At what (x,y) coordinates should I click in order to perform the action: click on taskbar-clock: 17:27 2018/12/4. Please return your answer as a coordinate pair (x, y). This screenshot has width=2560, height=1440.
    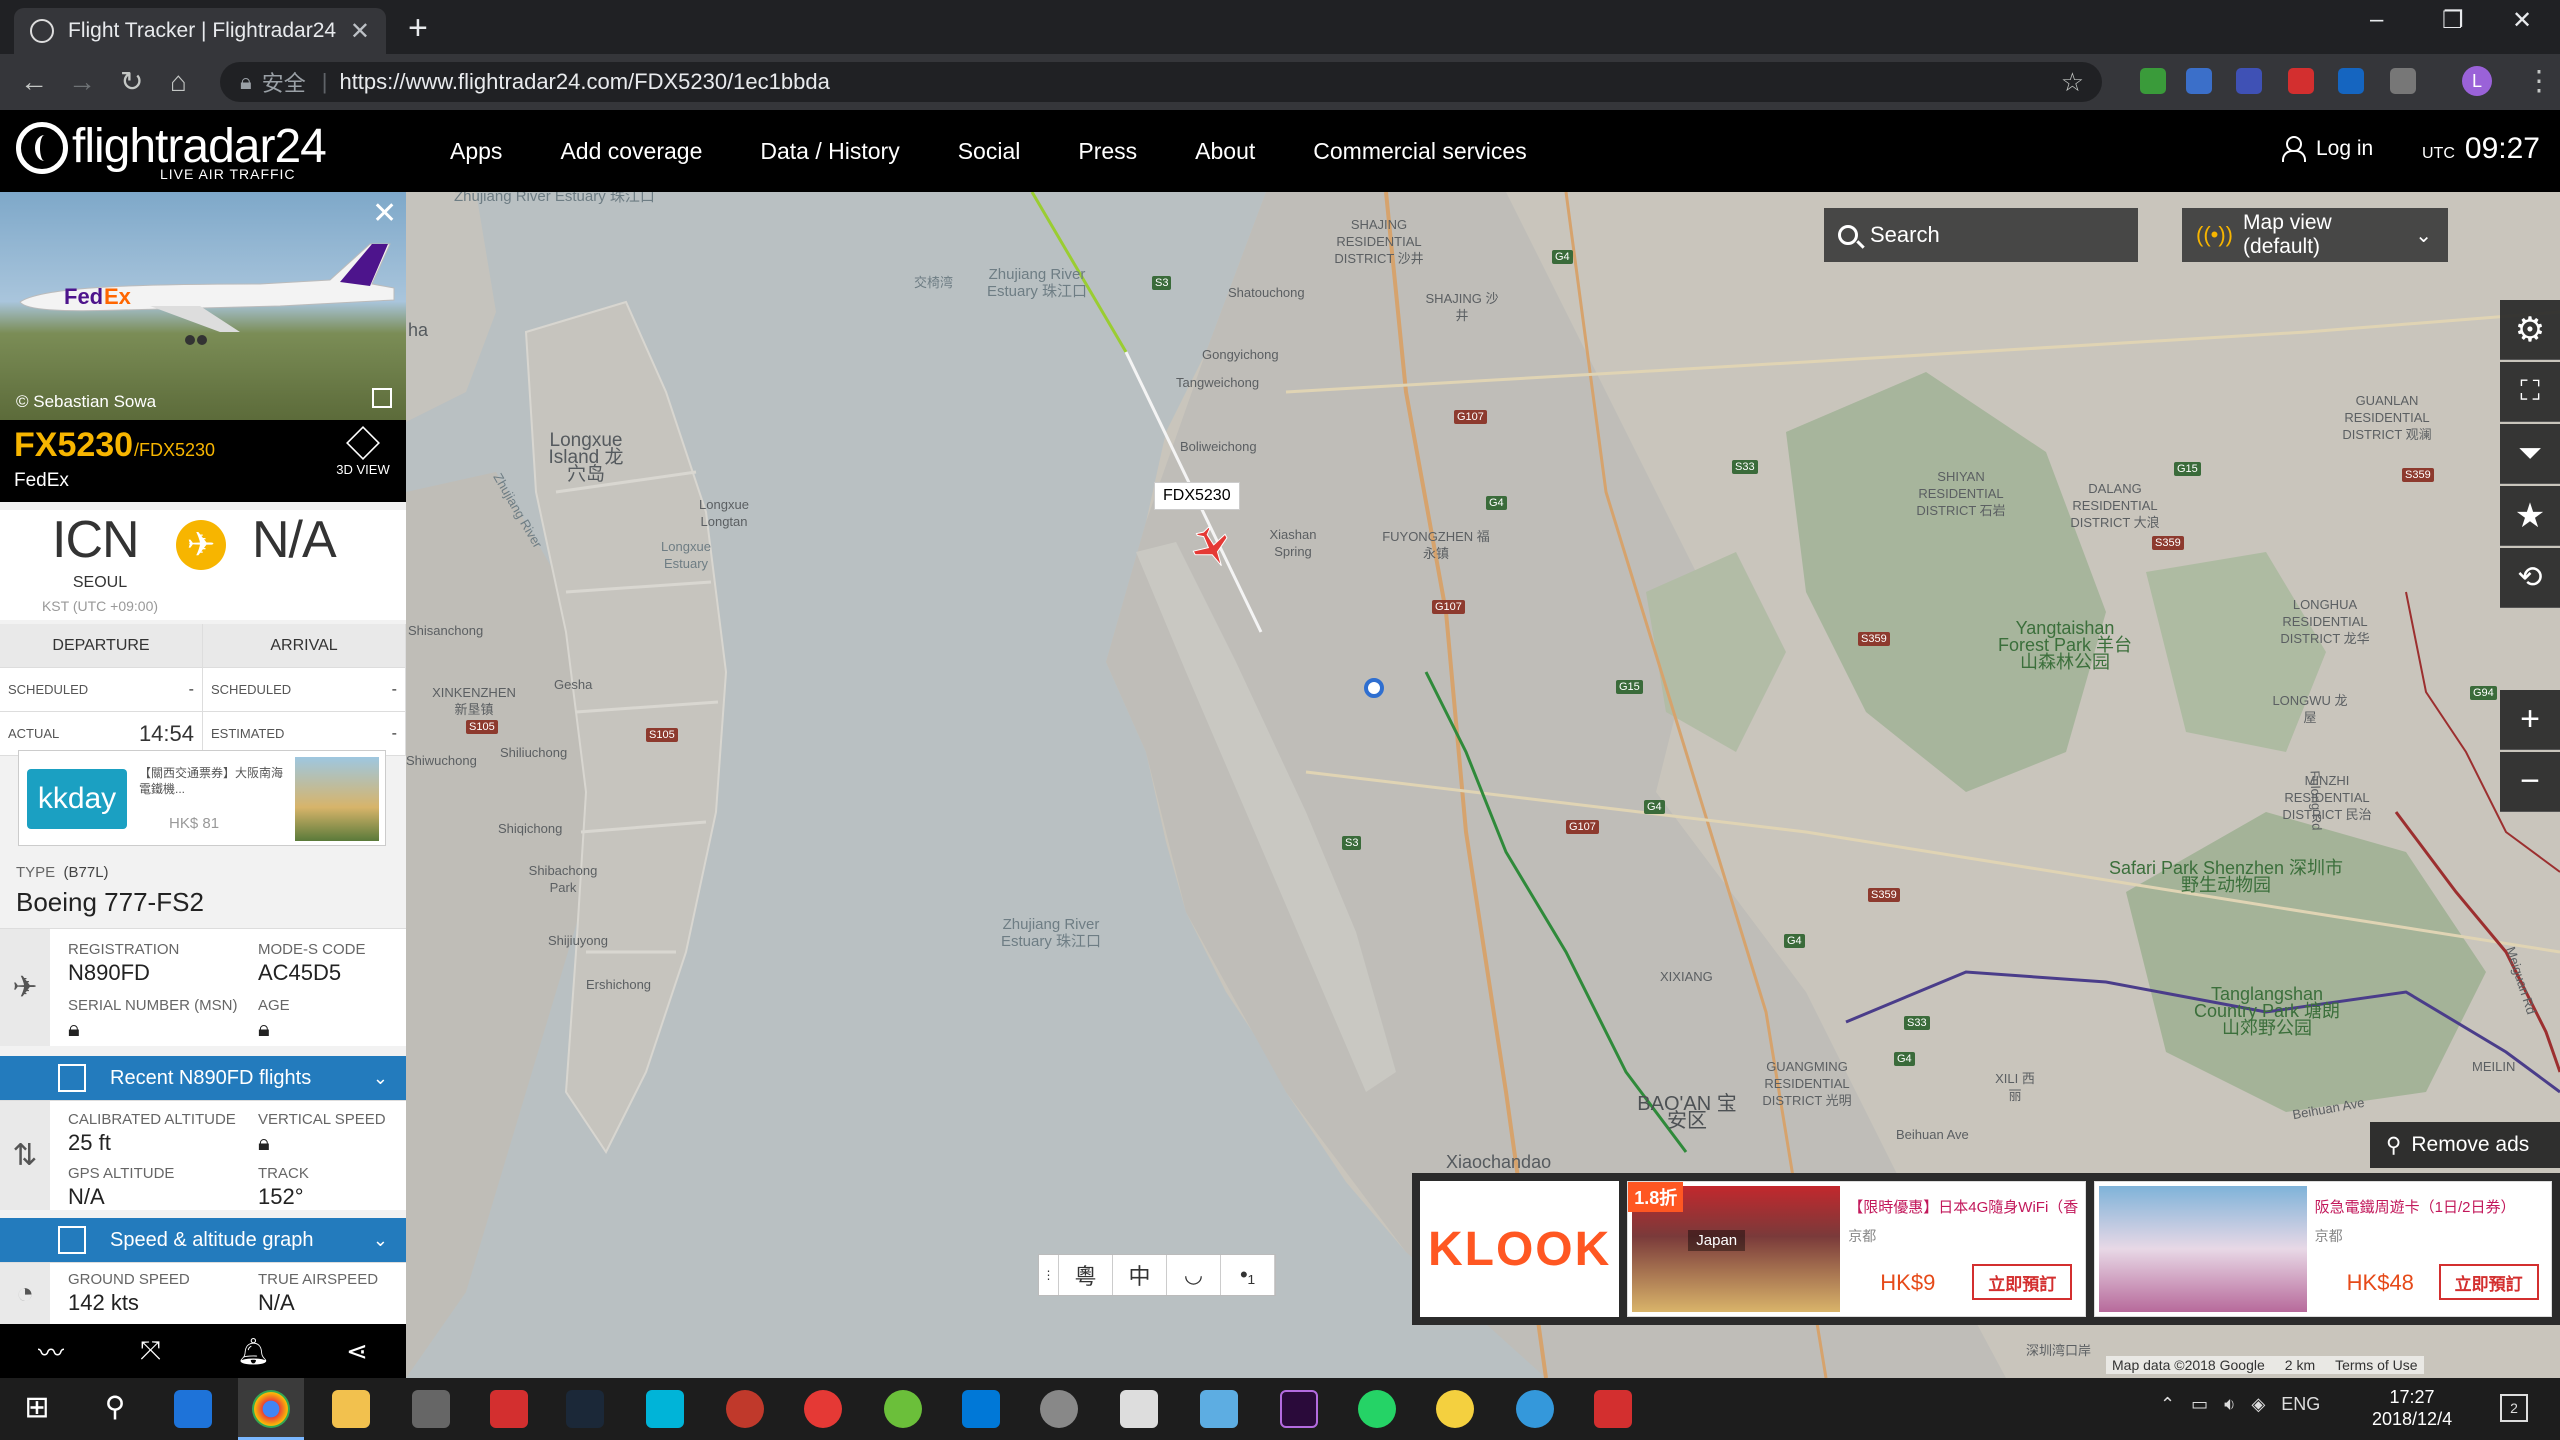
    Looking at the image, I should click on (2412, 1408).